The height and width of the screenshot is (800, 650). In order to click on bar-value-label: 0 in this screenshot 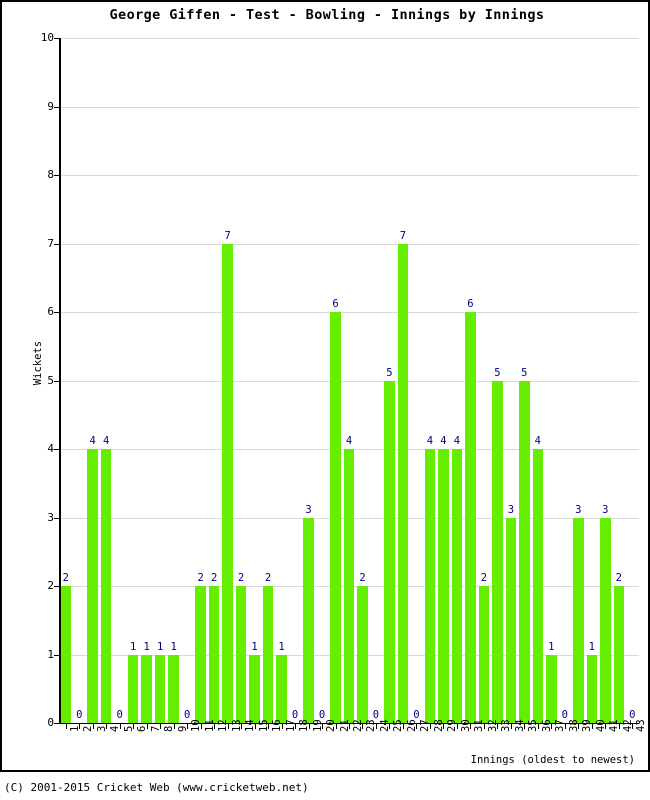, I will do `click(79, 715)`.